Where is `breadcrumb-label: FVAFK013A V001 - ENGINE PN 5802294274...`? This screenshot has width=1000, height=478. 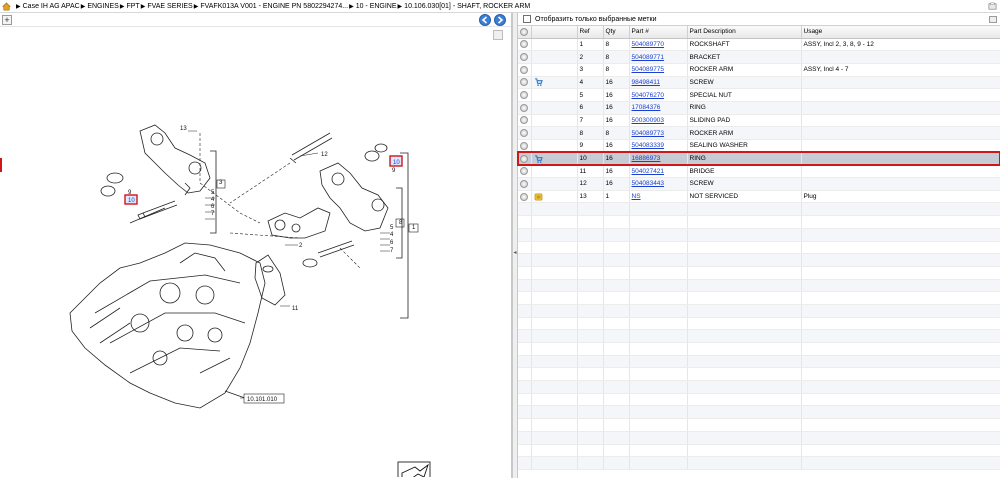 breadcrumb-label: FVAFK013A V001 - ENGINE PN 5802294274... is located at coordinates (274, 6).